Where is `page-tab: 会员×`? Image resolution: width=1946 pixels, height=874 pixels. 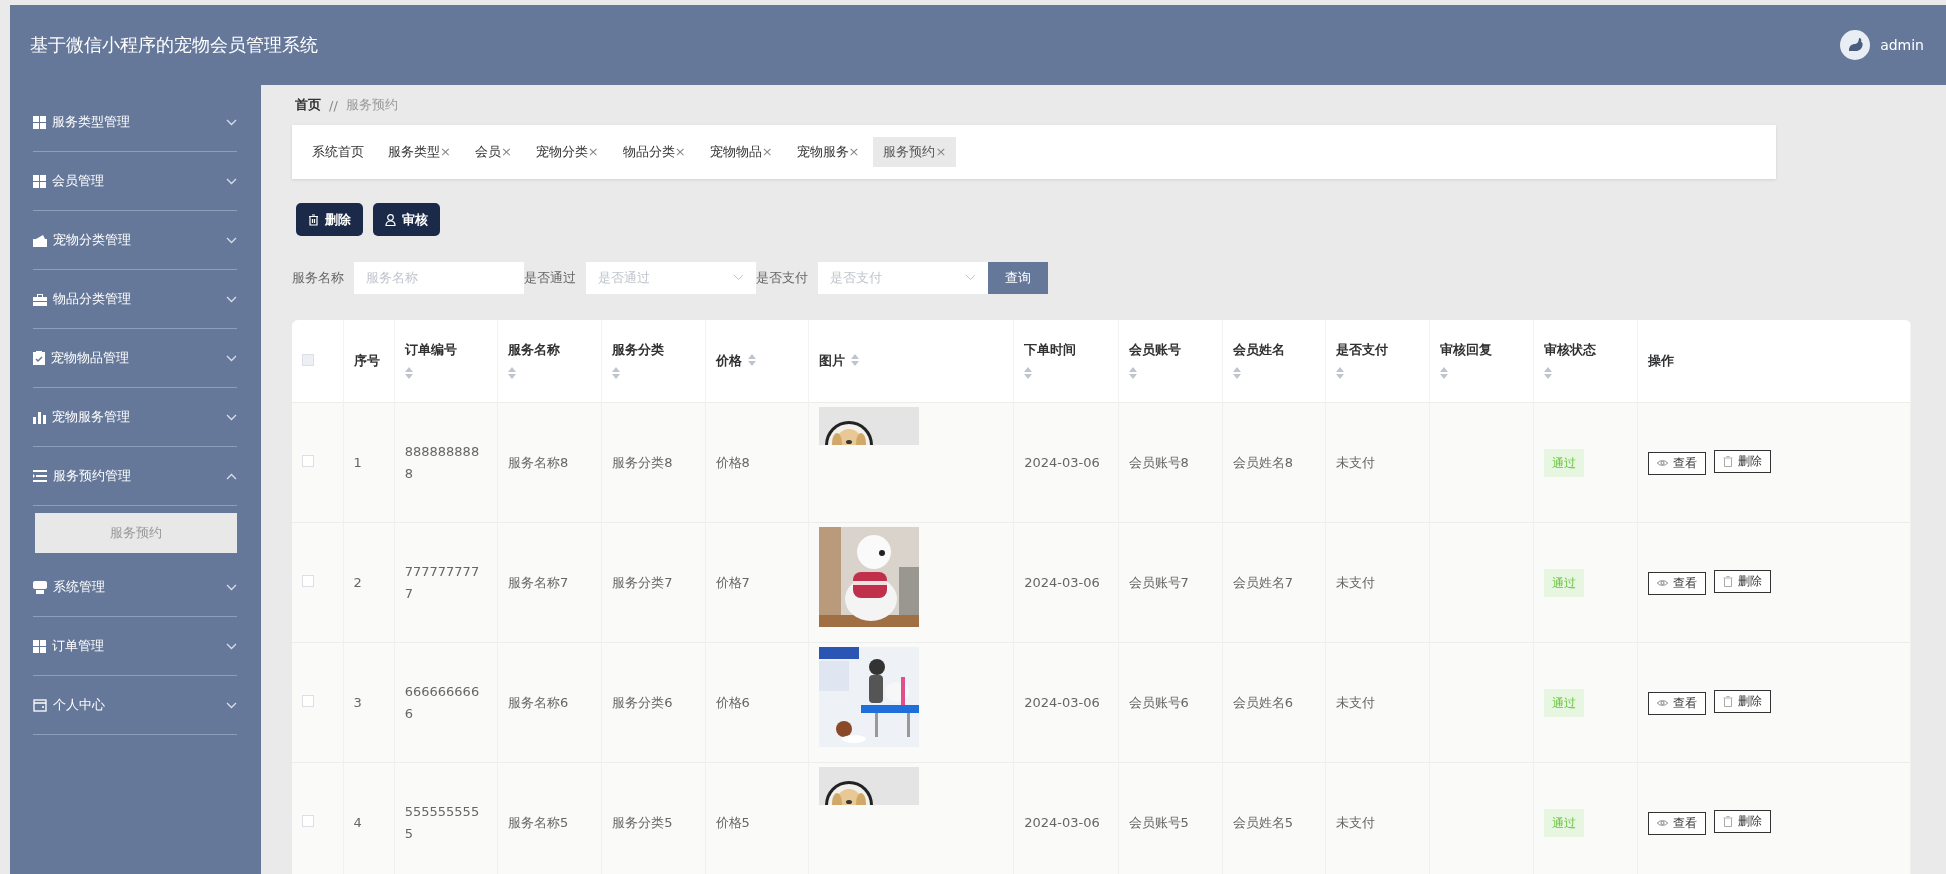 page-tab: 会员× is located at coordinates (493, 152).